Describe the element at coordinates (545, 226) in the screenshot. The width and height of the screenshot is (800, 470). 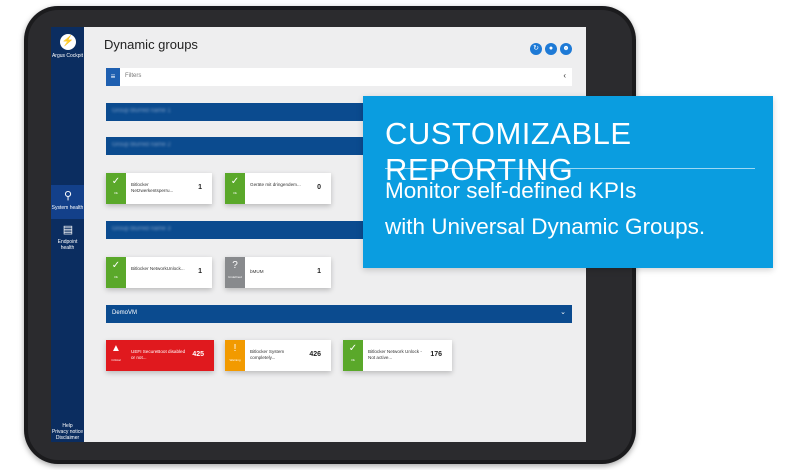
I see `banner-subtitle-line2: with Universal Dynamic Groups.` at that location.